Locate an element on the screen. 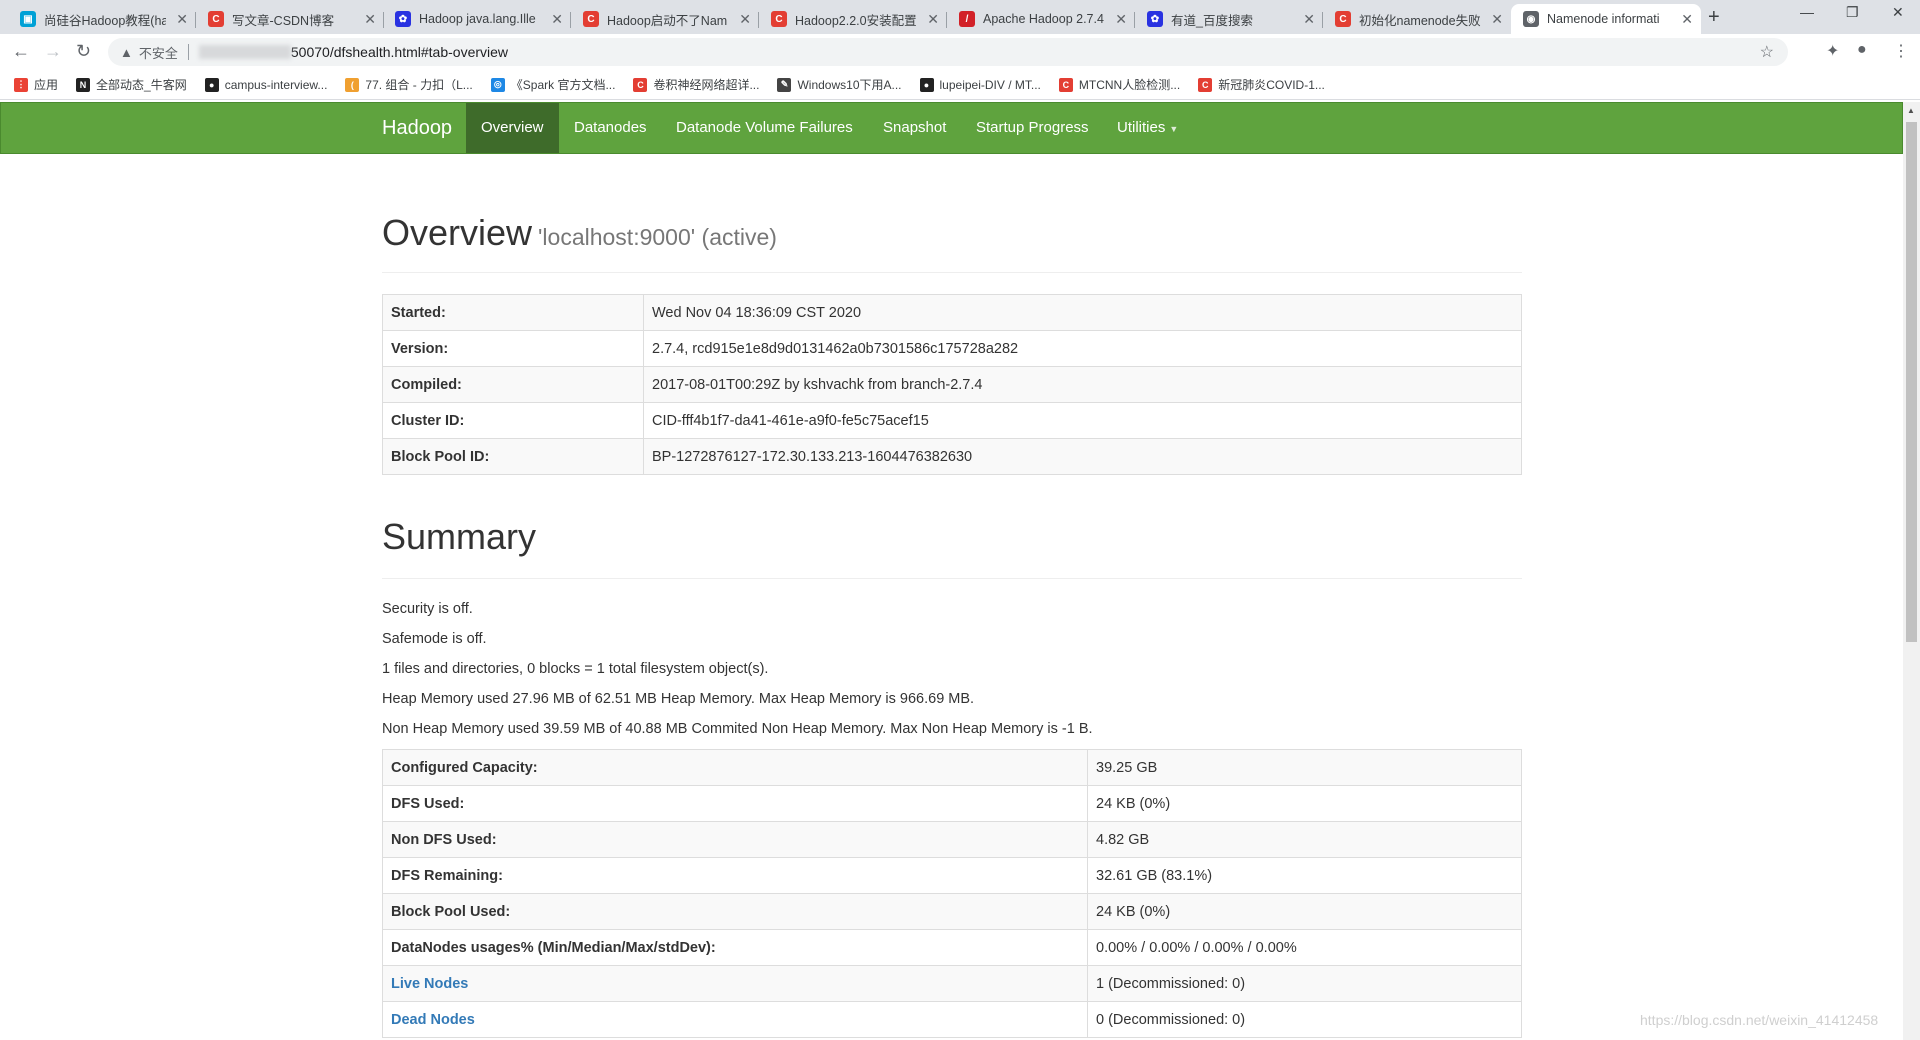 This screenshot has width=1920, height=1040. browser-tab: ✿ 有道_百度搜索 ✕ is located at coordinates (1229, 19).